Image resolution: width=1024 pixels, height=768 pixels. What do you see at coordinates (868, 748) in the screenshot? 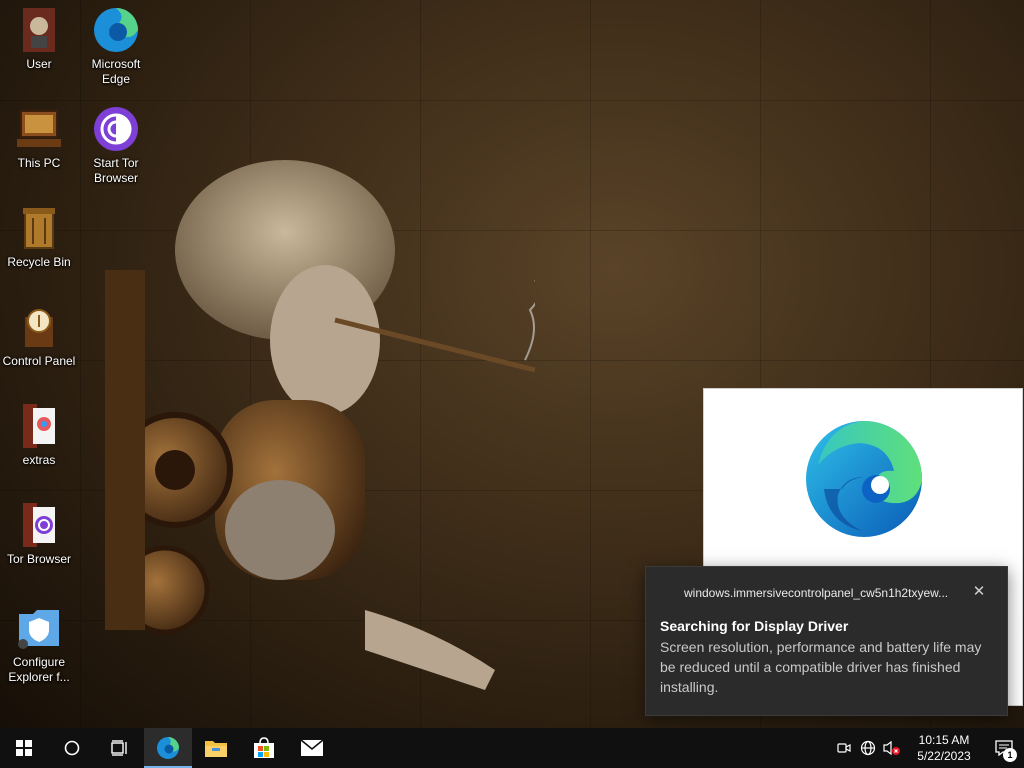
I see `network-globe-icon` at bounding box center [868, 748].